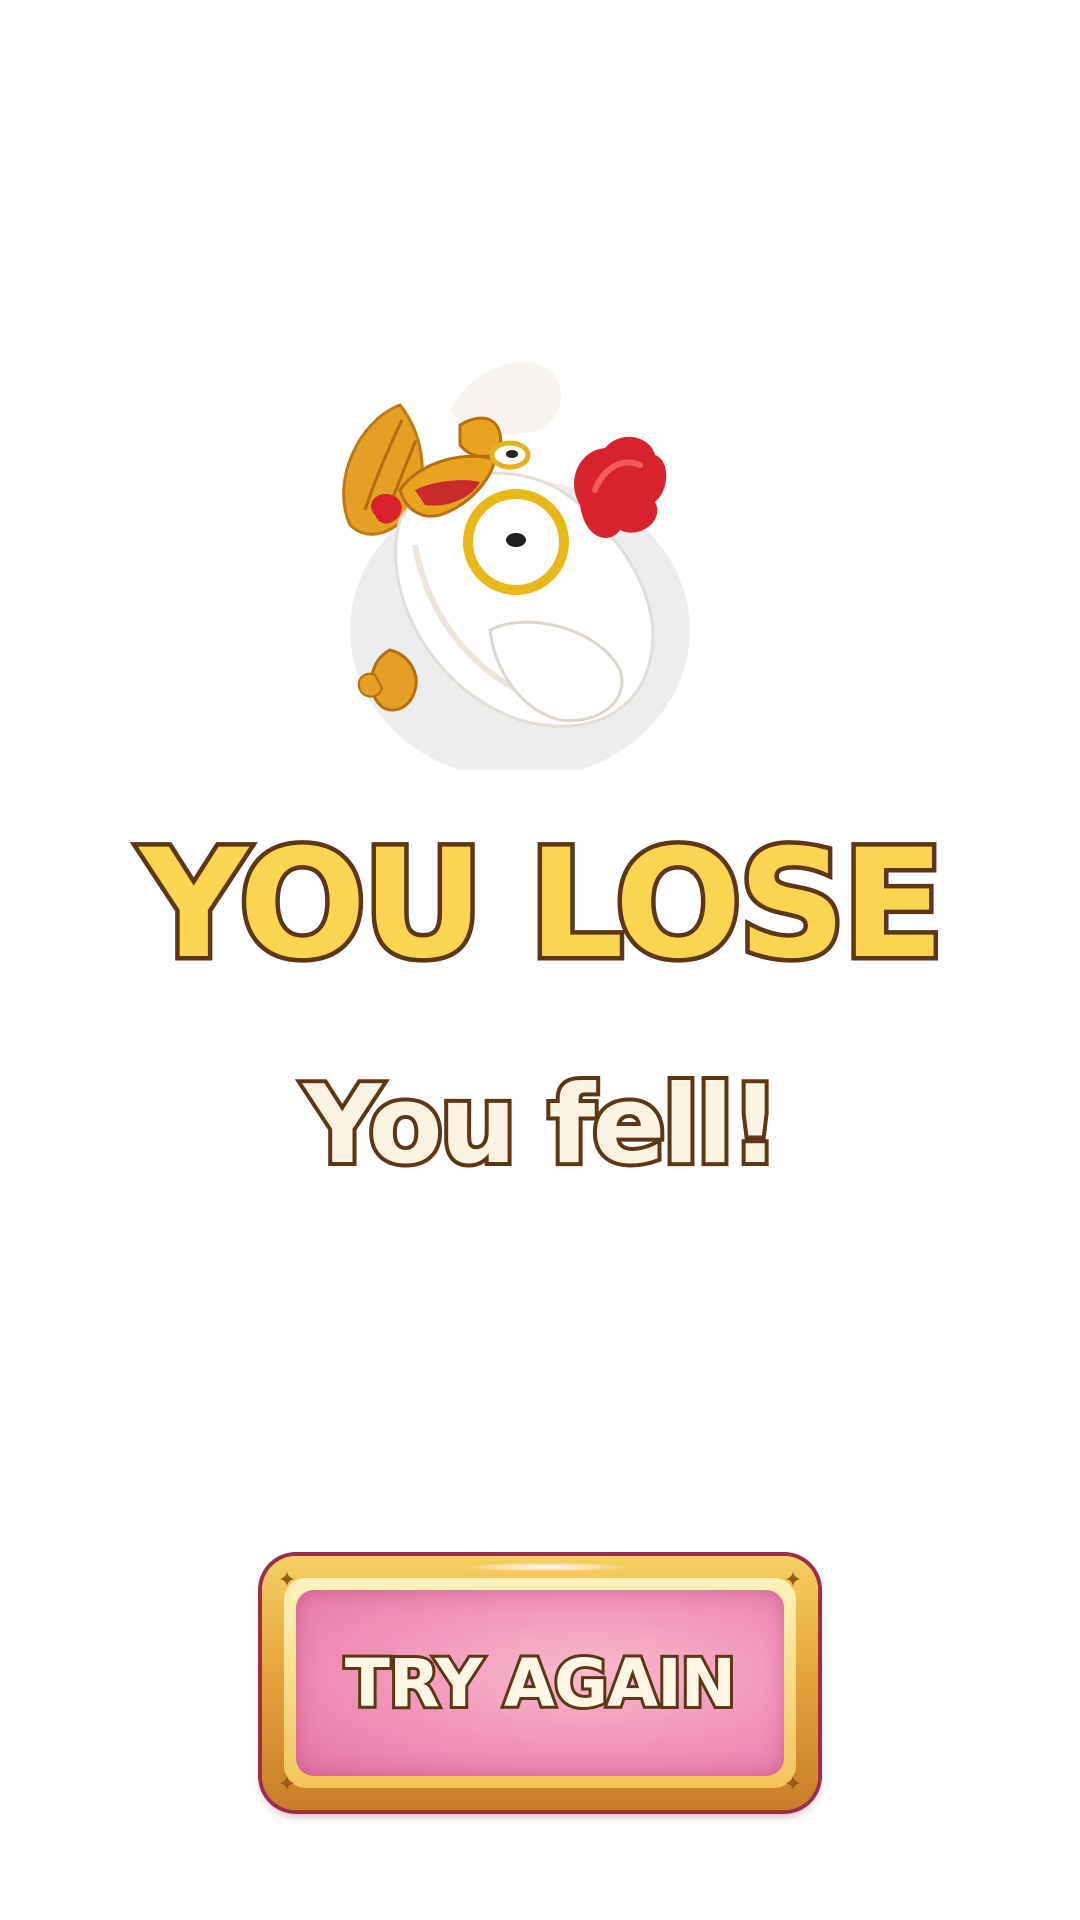  What do you see at coordinates (541, 1125) in the screenshot?
I see `fail-message: You fell!` at bounding box center [541, 1125].